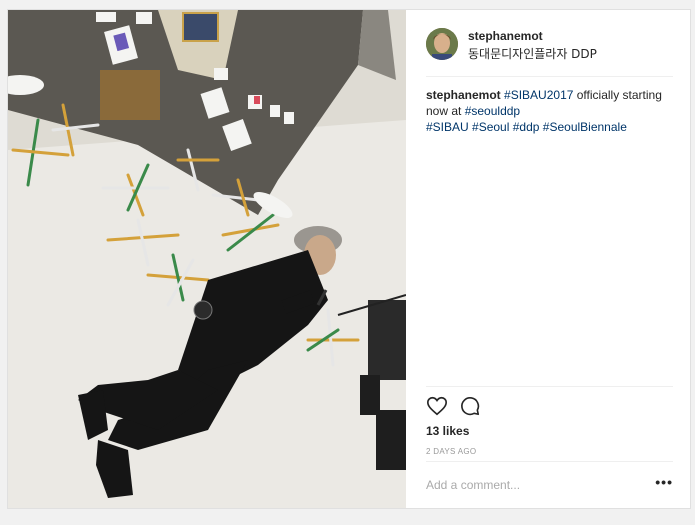  I want to click on comment-input, so click(526, 485).